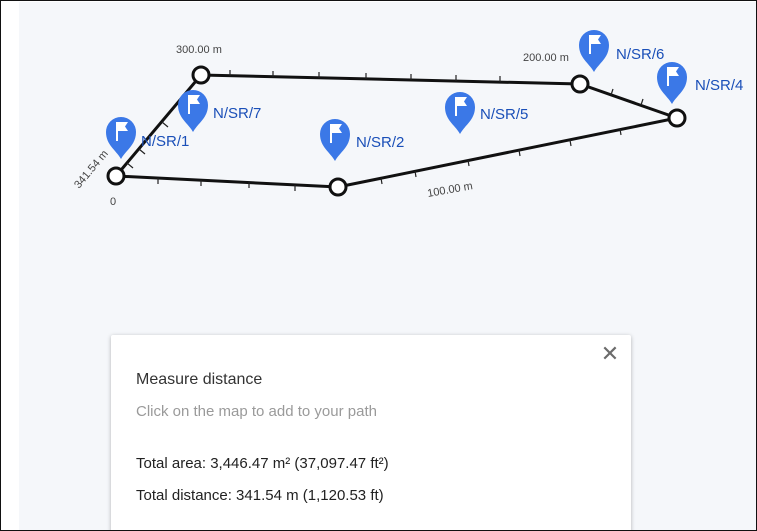  I want to click on pin-label: N/SR/2, so click(380, 142).